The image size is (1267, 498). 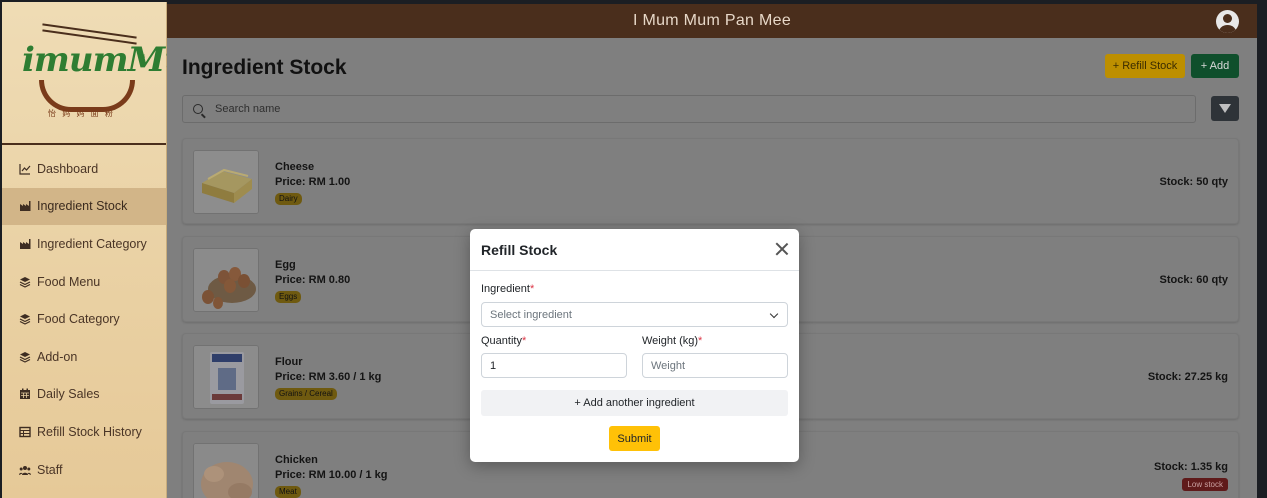 I want to click on ingredient-name: Chicken, so click(x=296, y=460).